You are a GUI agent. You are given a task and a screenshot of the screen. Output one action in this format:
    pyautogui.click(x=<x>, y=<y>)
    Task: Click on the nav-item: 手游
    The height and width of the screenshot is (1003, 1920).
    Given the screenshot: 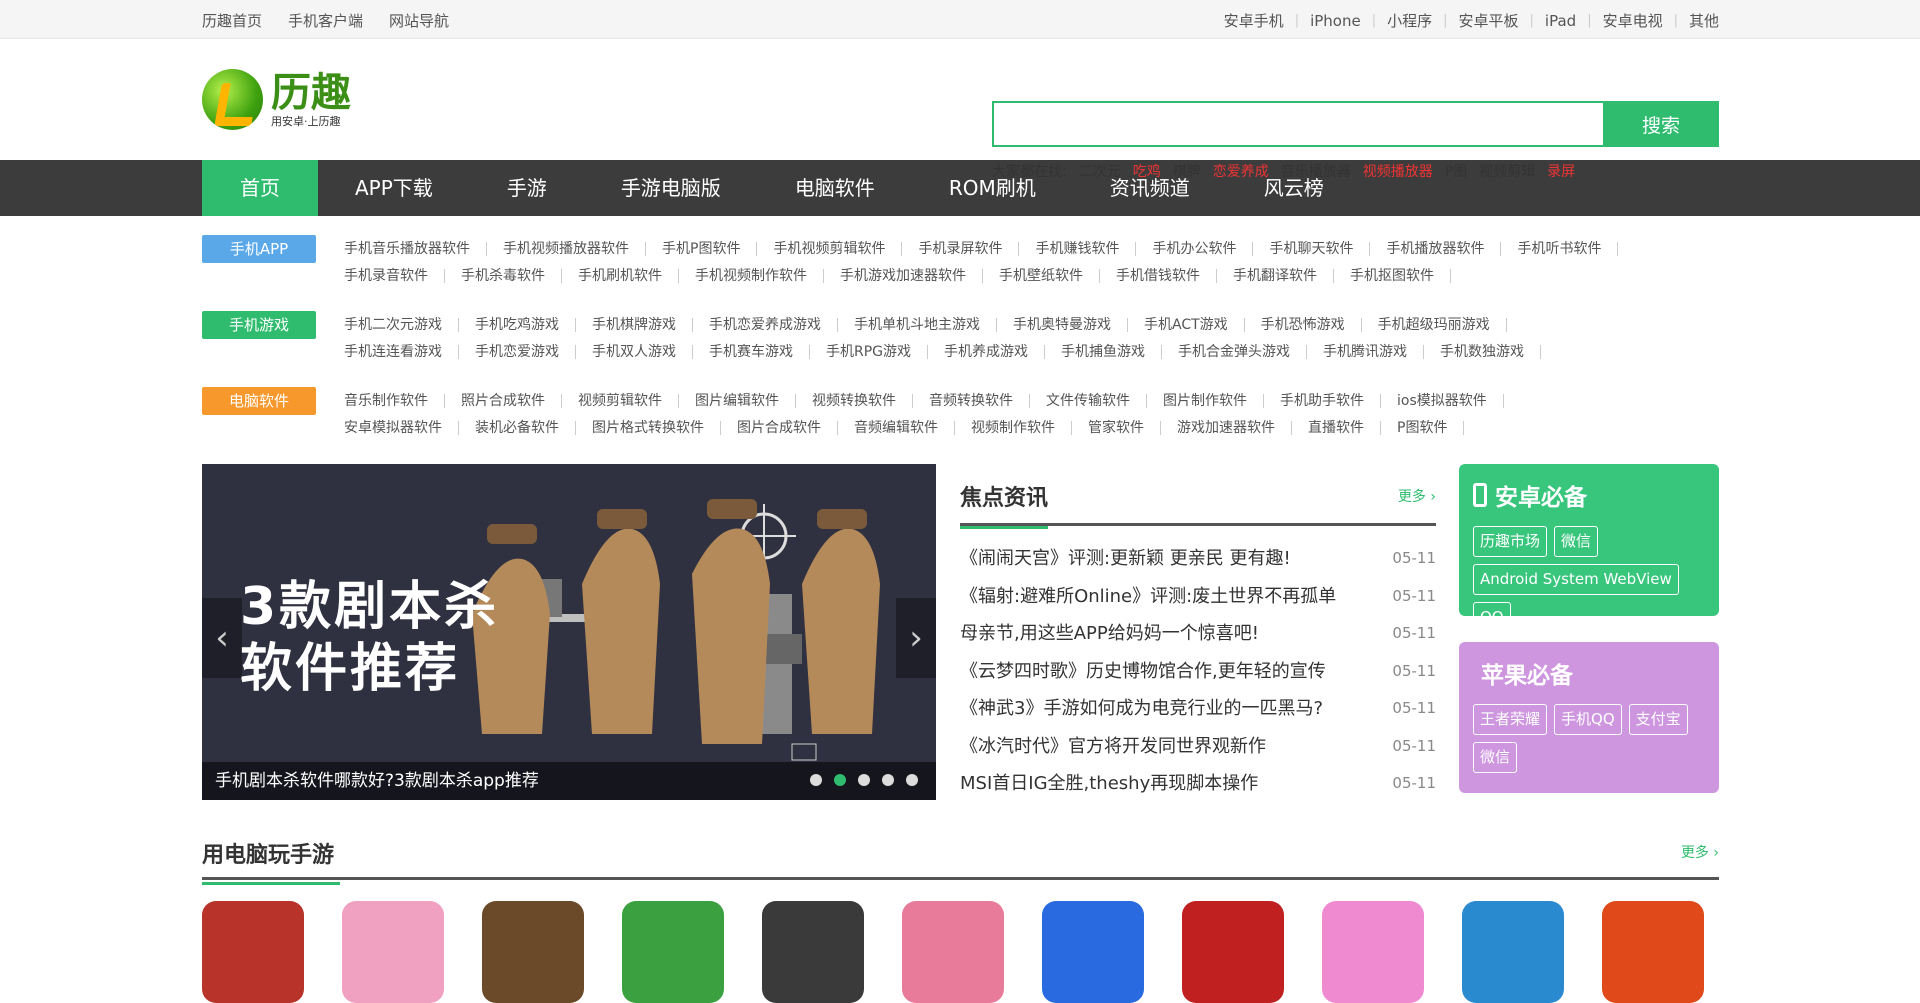 What is the action you would take?
    pyautogui.click(x=527, y=188)
    